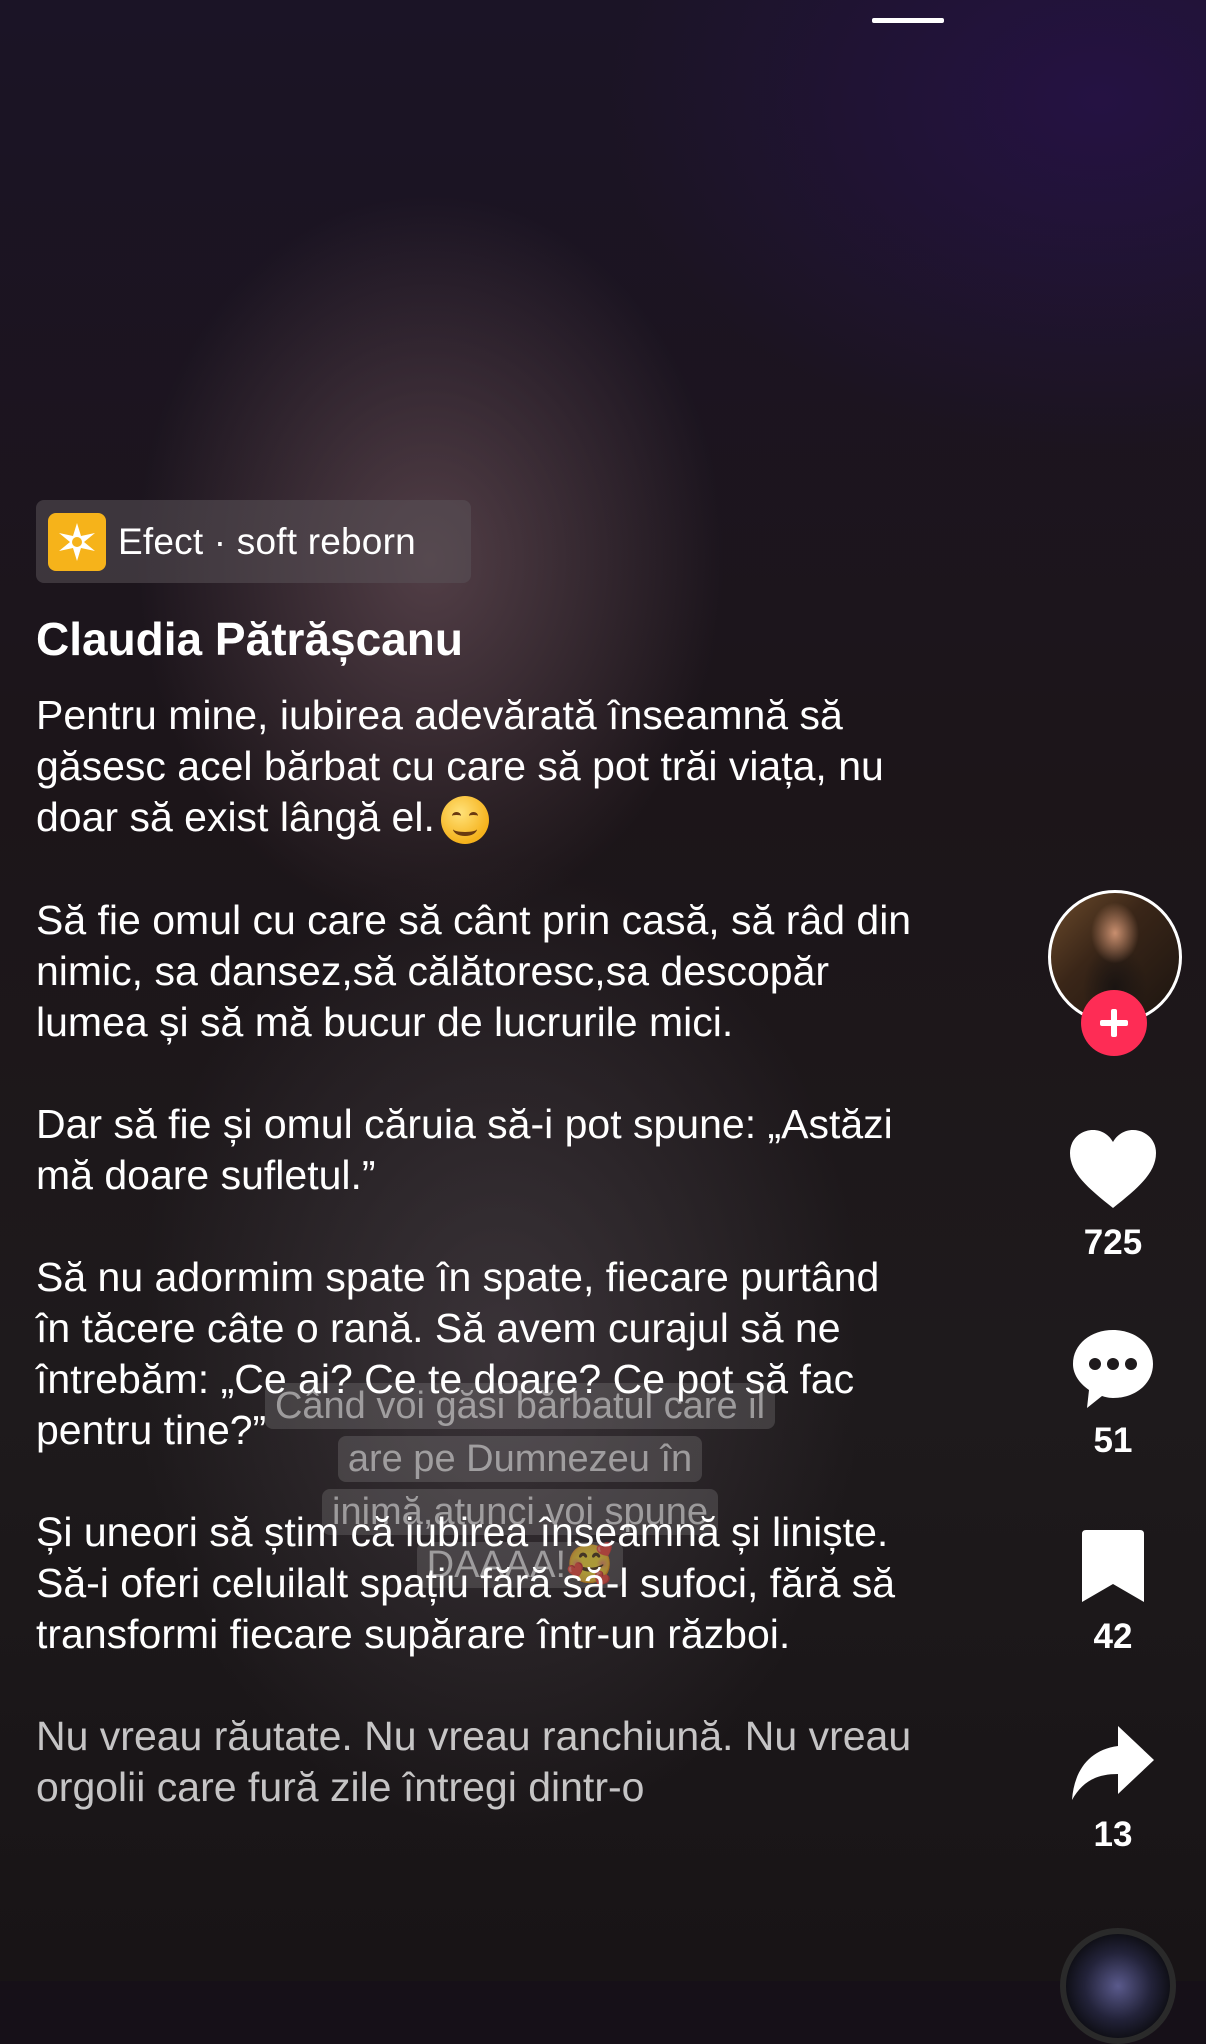  I want to click on share-button: 13, so click(1113, 1788).